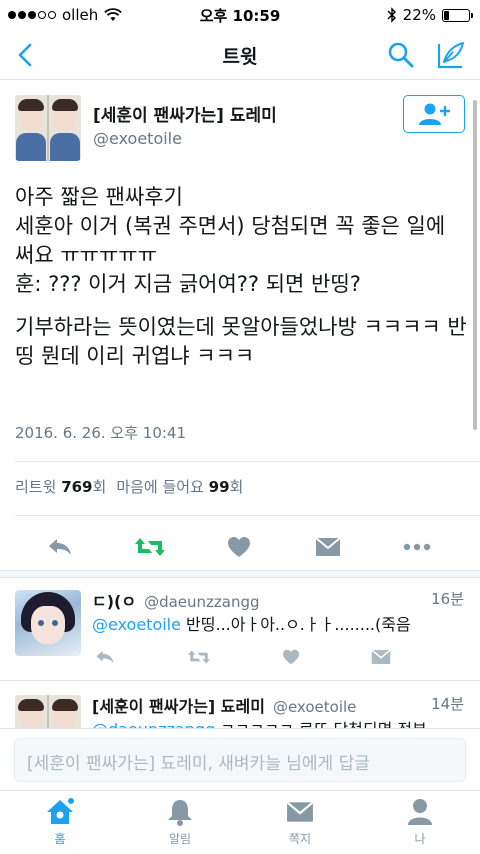 The width and height of the screenshot is (480, 854). What do you see at coordinates (80, 15) in the screenshot?
I see `carrier-label: olleh` at bounding box center [80, 15].